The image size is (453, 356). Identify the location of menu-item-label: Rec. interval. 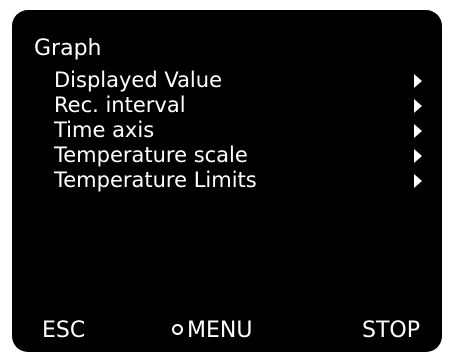
(120, 105).